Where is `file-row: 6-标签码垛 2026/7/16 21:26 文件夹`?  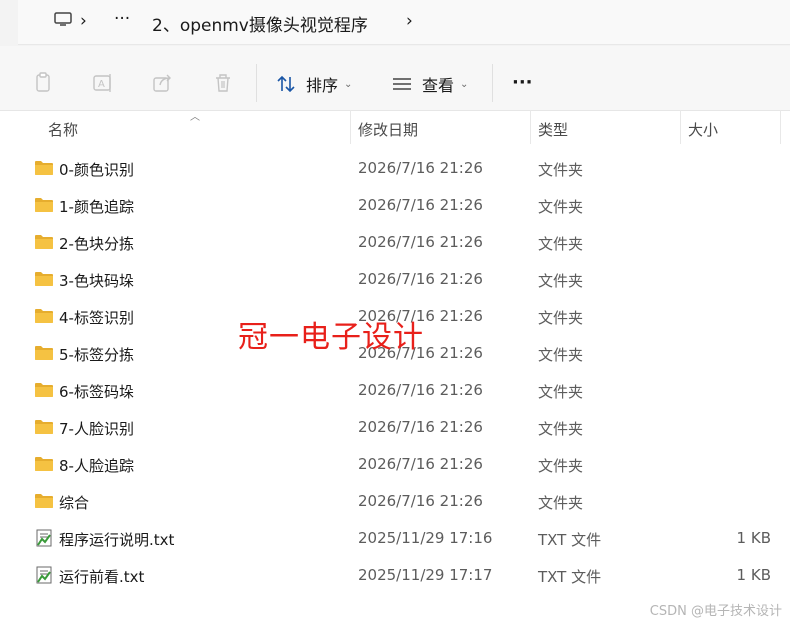 file-row: 6-标签码垛 2026/7/16 21:26 文件夹 is located at coordinates (395, 390).